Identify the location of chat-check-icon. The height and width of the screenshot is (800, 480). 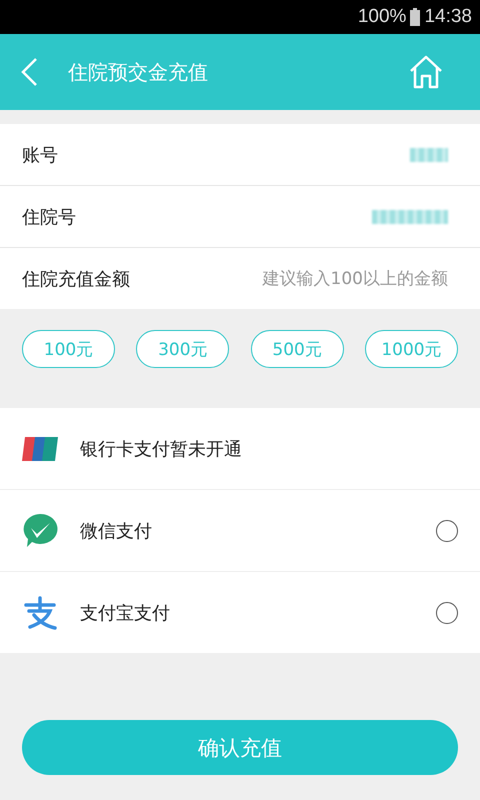
(40, 530).